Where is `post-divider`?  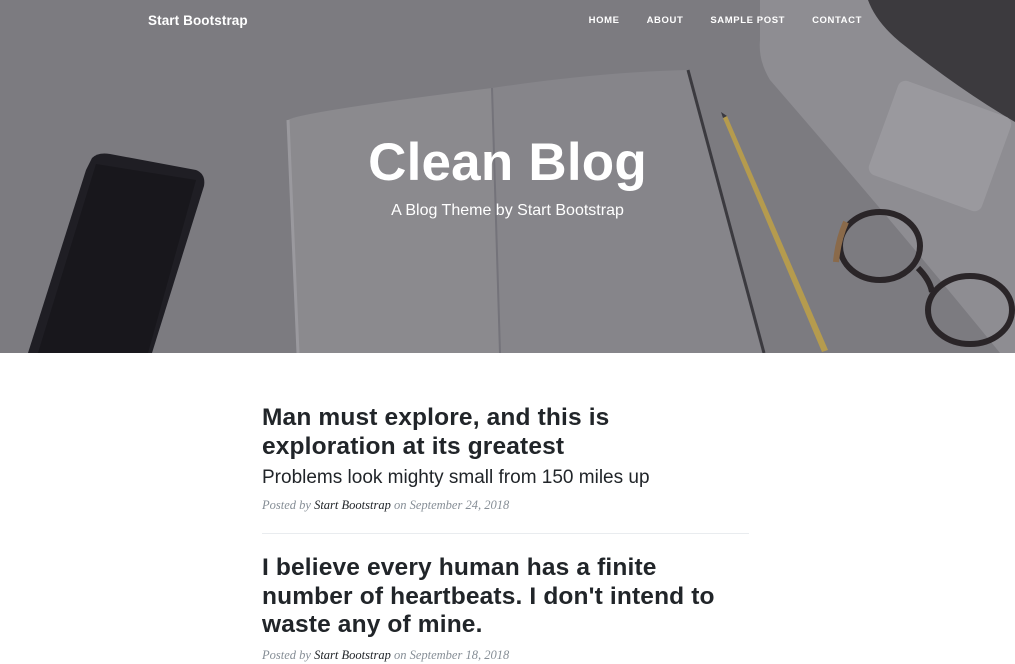
post-divider is located at coordinates (505, 533).